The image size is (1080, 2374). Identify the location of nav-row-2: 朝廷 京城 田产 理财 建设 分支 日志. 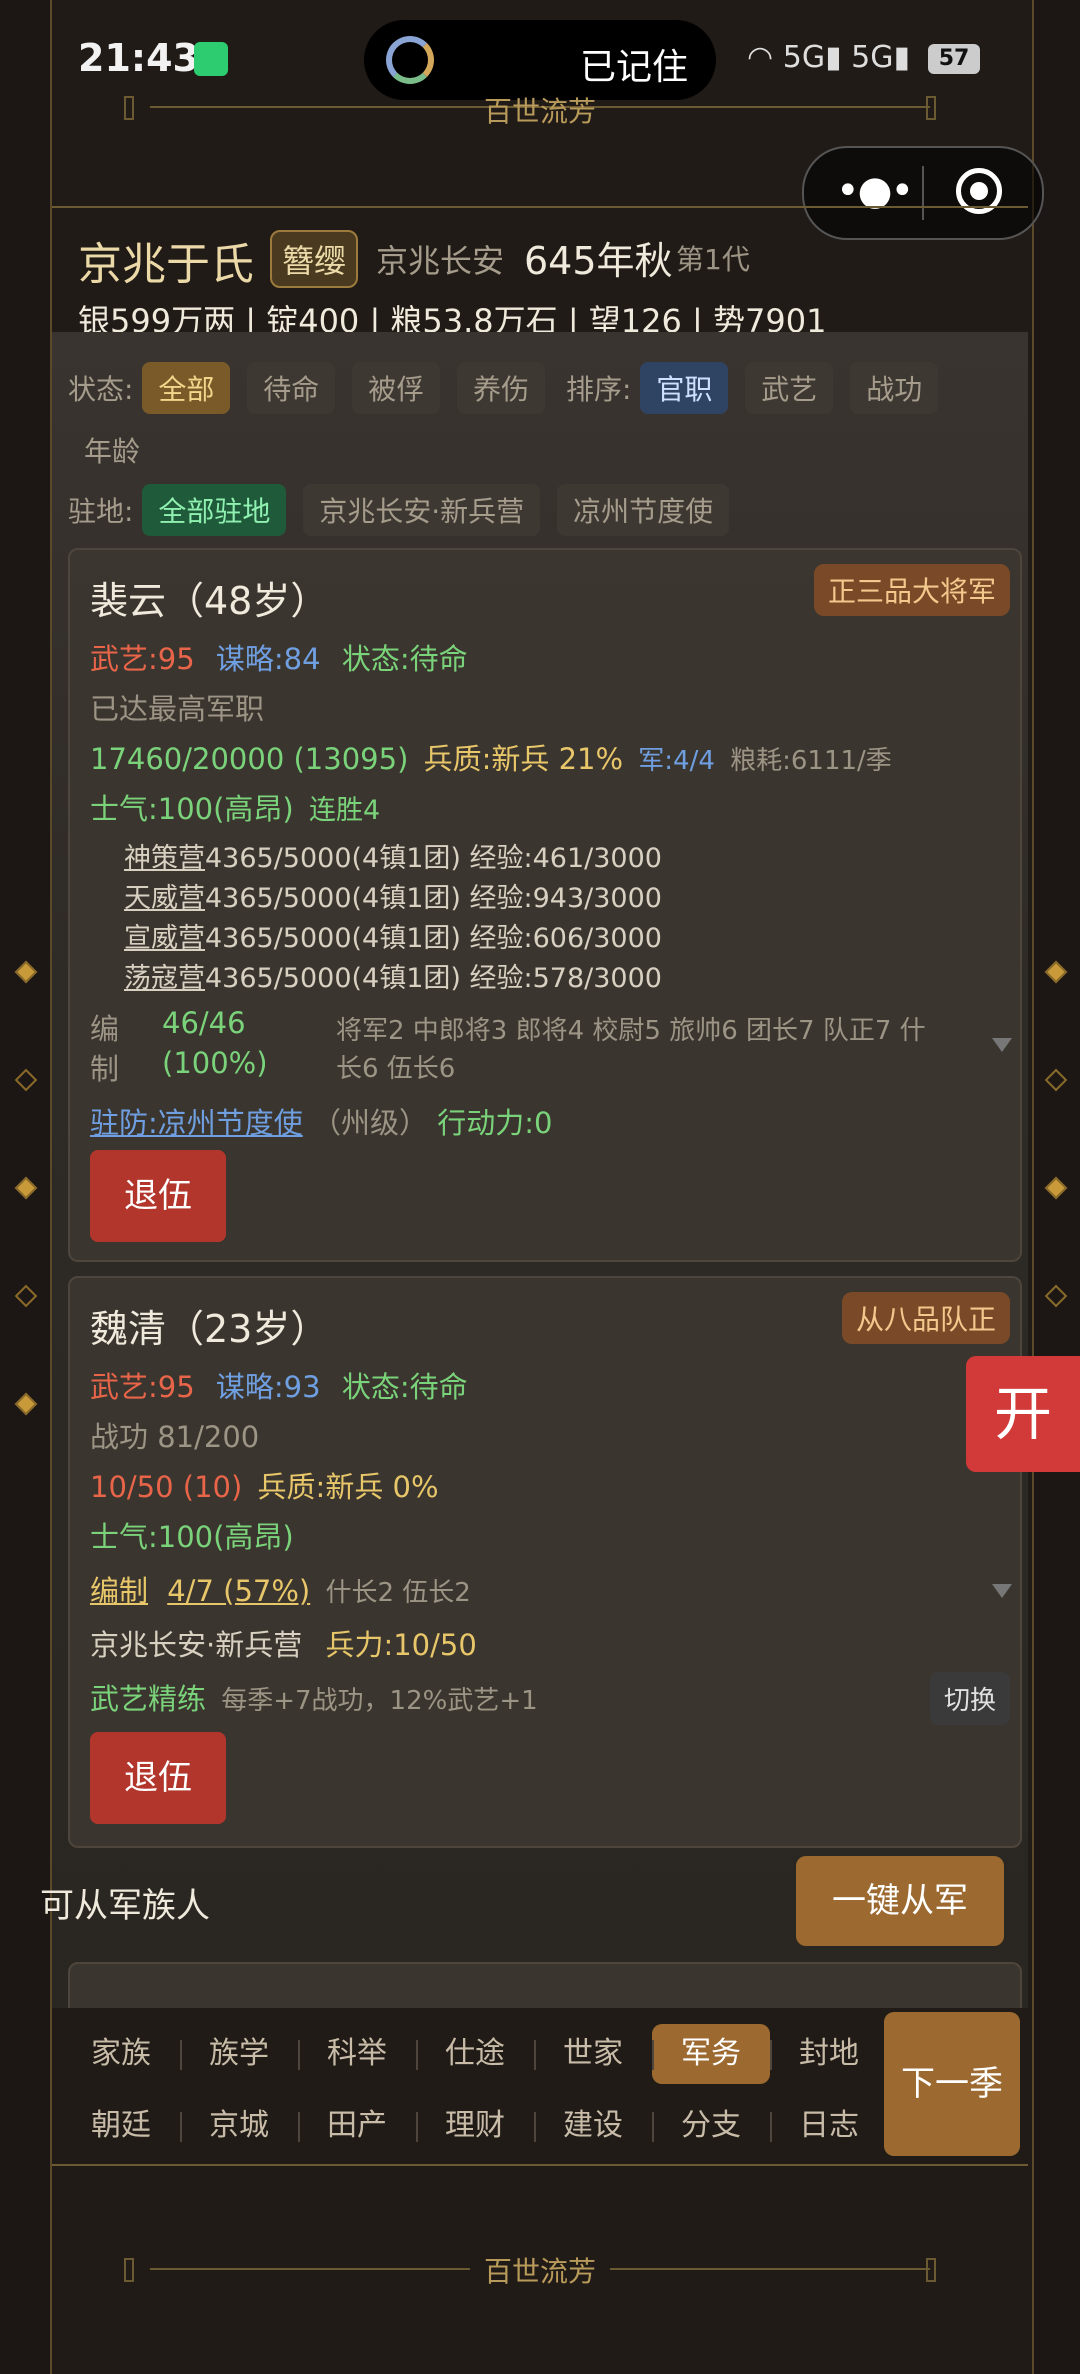
(475, 2126).